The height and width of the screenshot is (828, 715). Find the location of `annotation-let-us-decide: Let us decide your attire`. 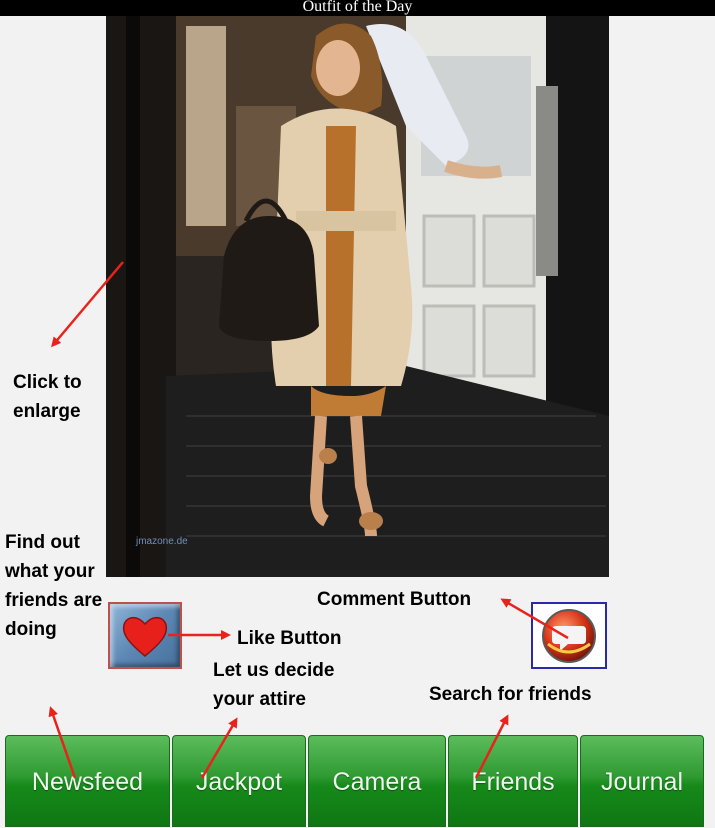

annotation-let-us-decide: Let us decide your attire is located at coordinates (274, 685).